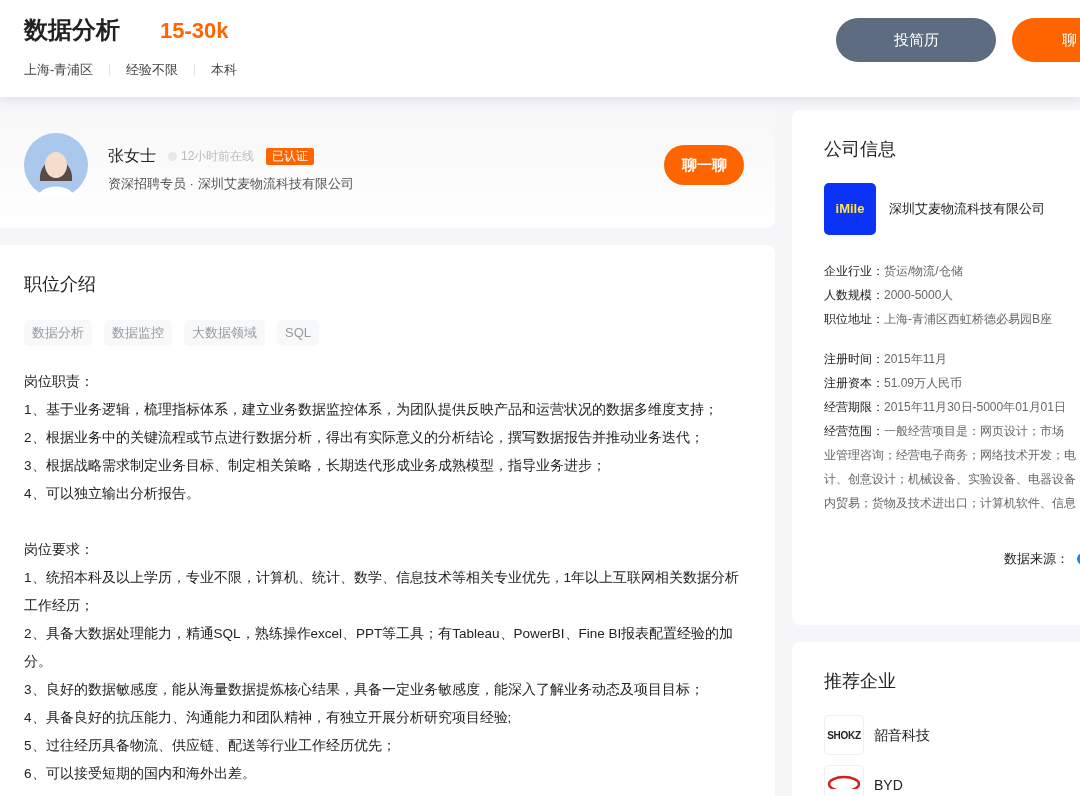 Image resolution: width=1080 pixels, height=796 pixels. What do you see at coordinates (950, 479) in the screenshot?
I see `fact-value: 计、创意设计；机械设备、实验设备、电器设备` at bounding box center [950, 479].